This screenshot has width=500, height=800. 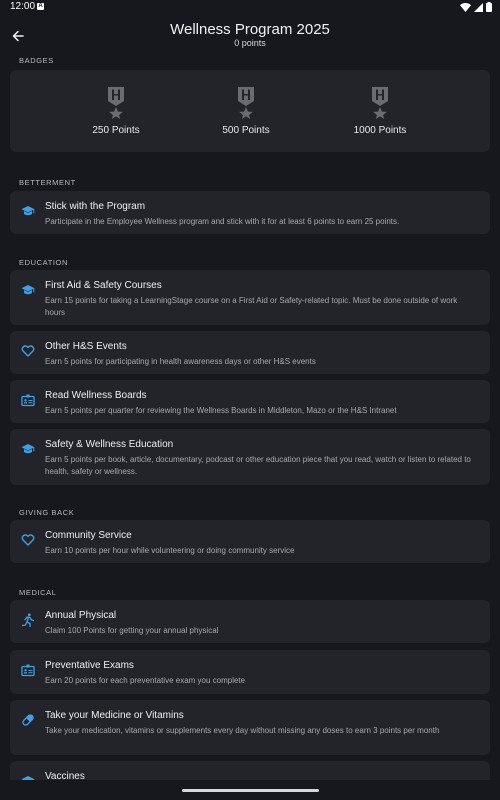 I want to click on battery-icon, so click(x=489, y=7).